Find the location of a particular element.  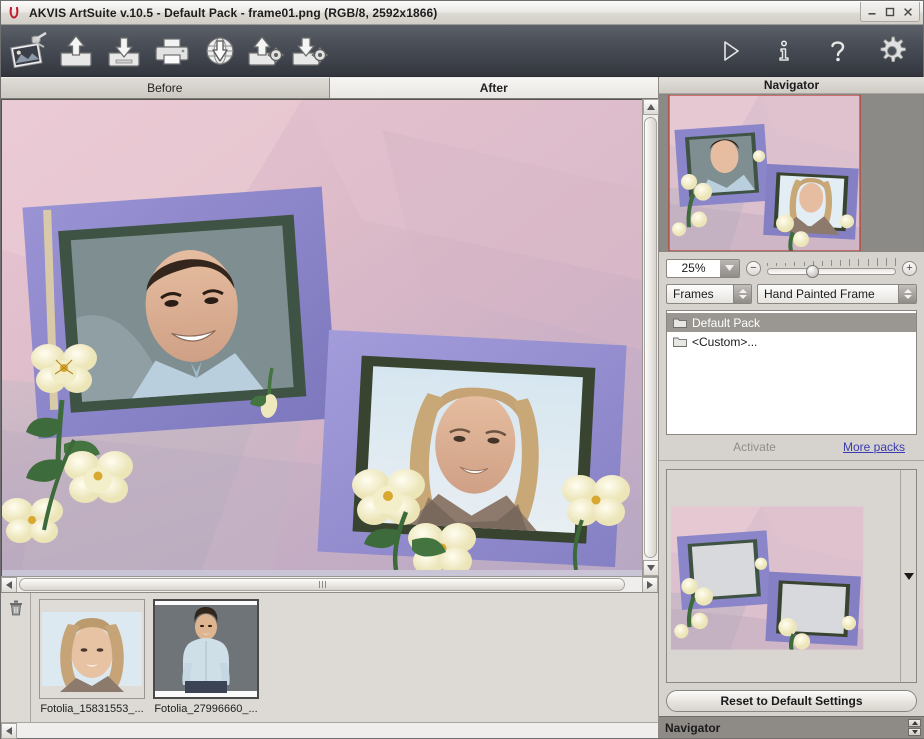

akvis-horseshoe-logo-icon is located at coordinates (14, 13).